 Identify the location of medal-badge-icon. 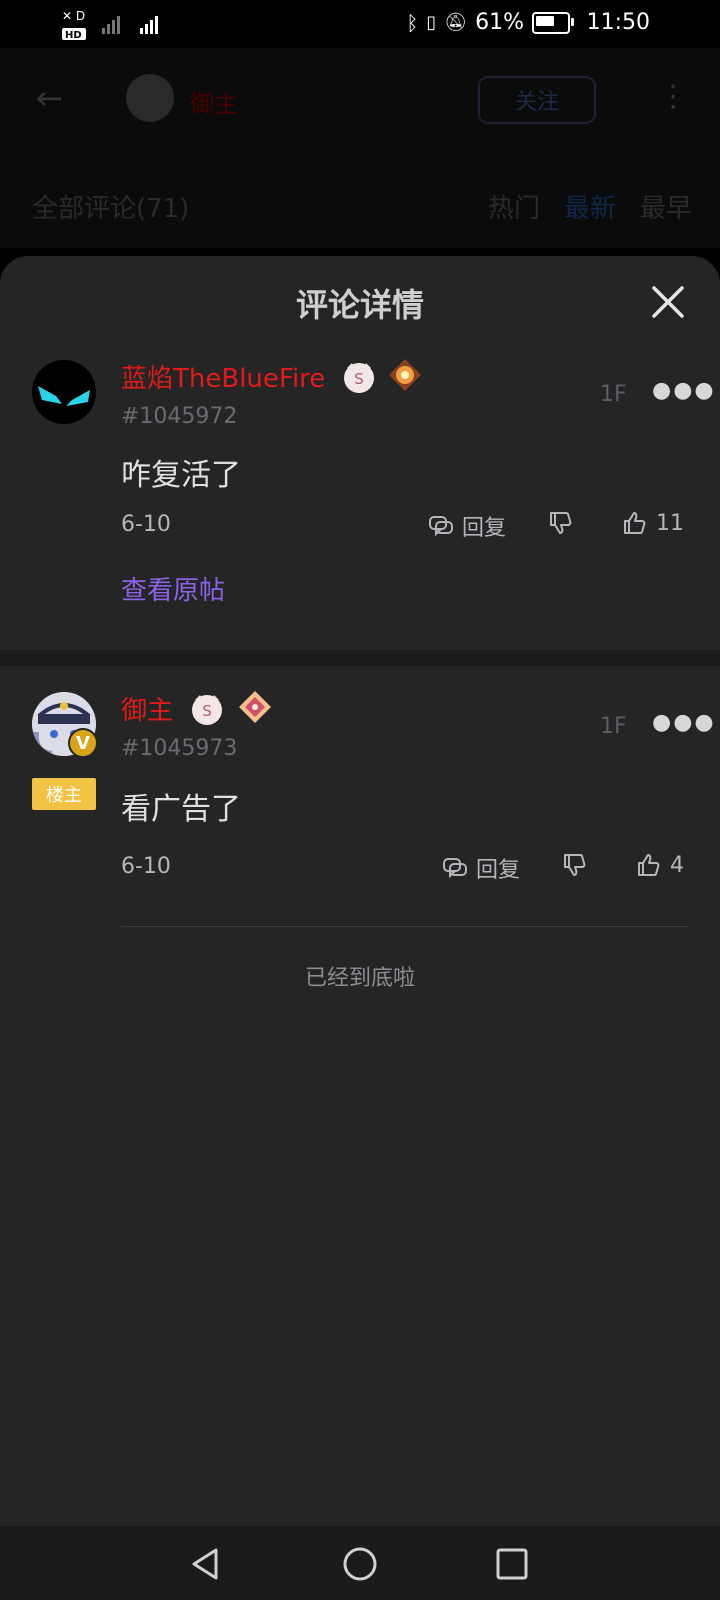
(405, 375).